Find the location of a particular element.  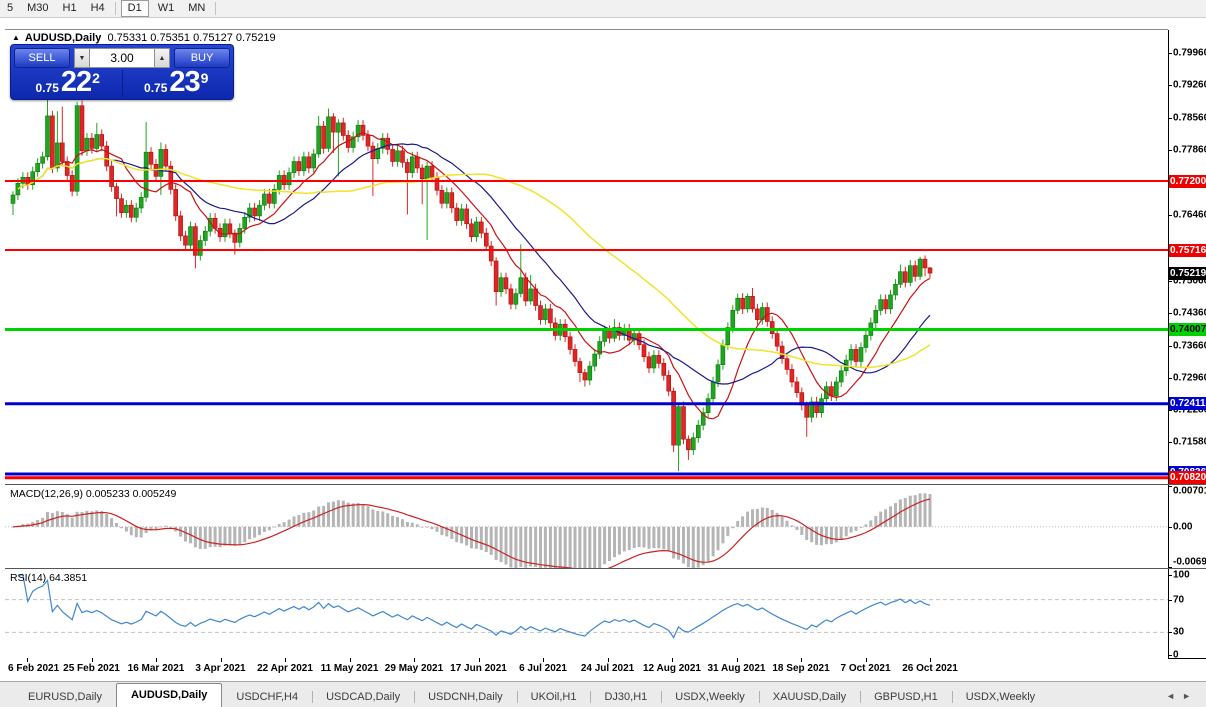

price-axis-label: 0.73660 is located at coordinates (1189, 346).